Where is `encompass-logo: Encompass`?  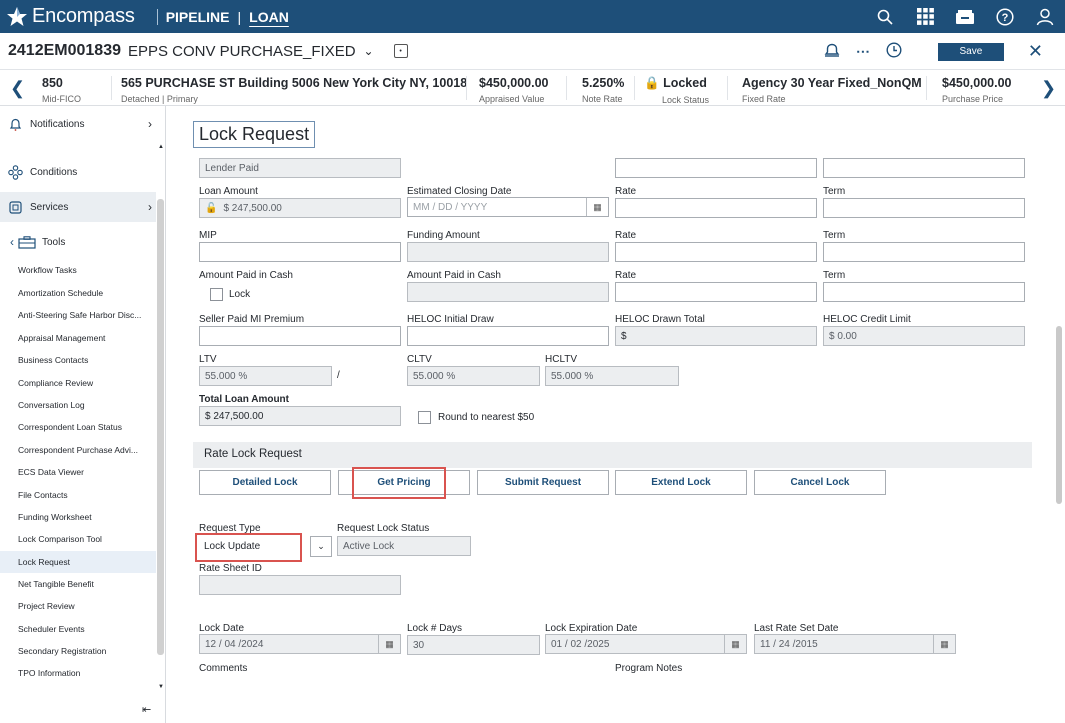
encompass-logo: Encompass is located at coordinates (70, 16).